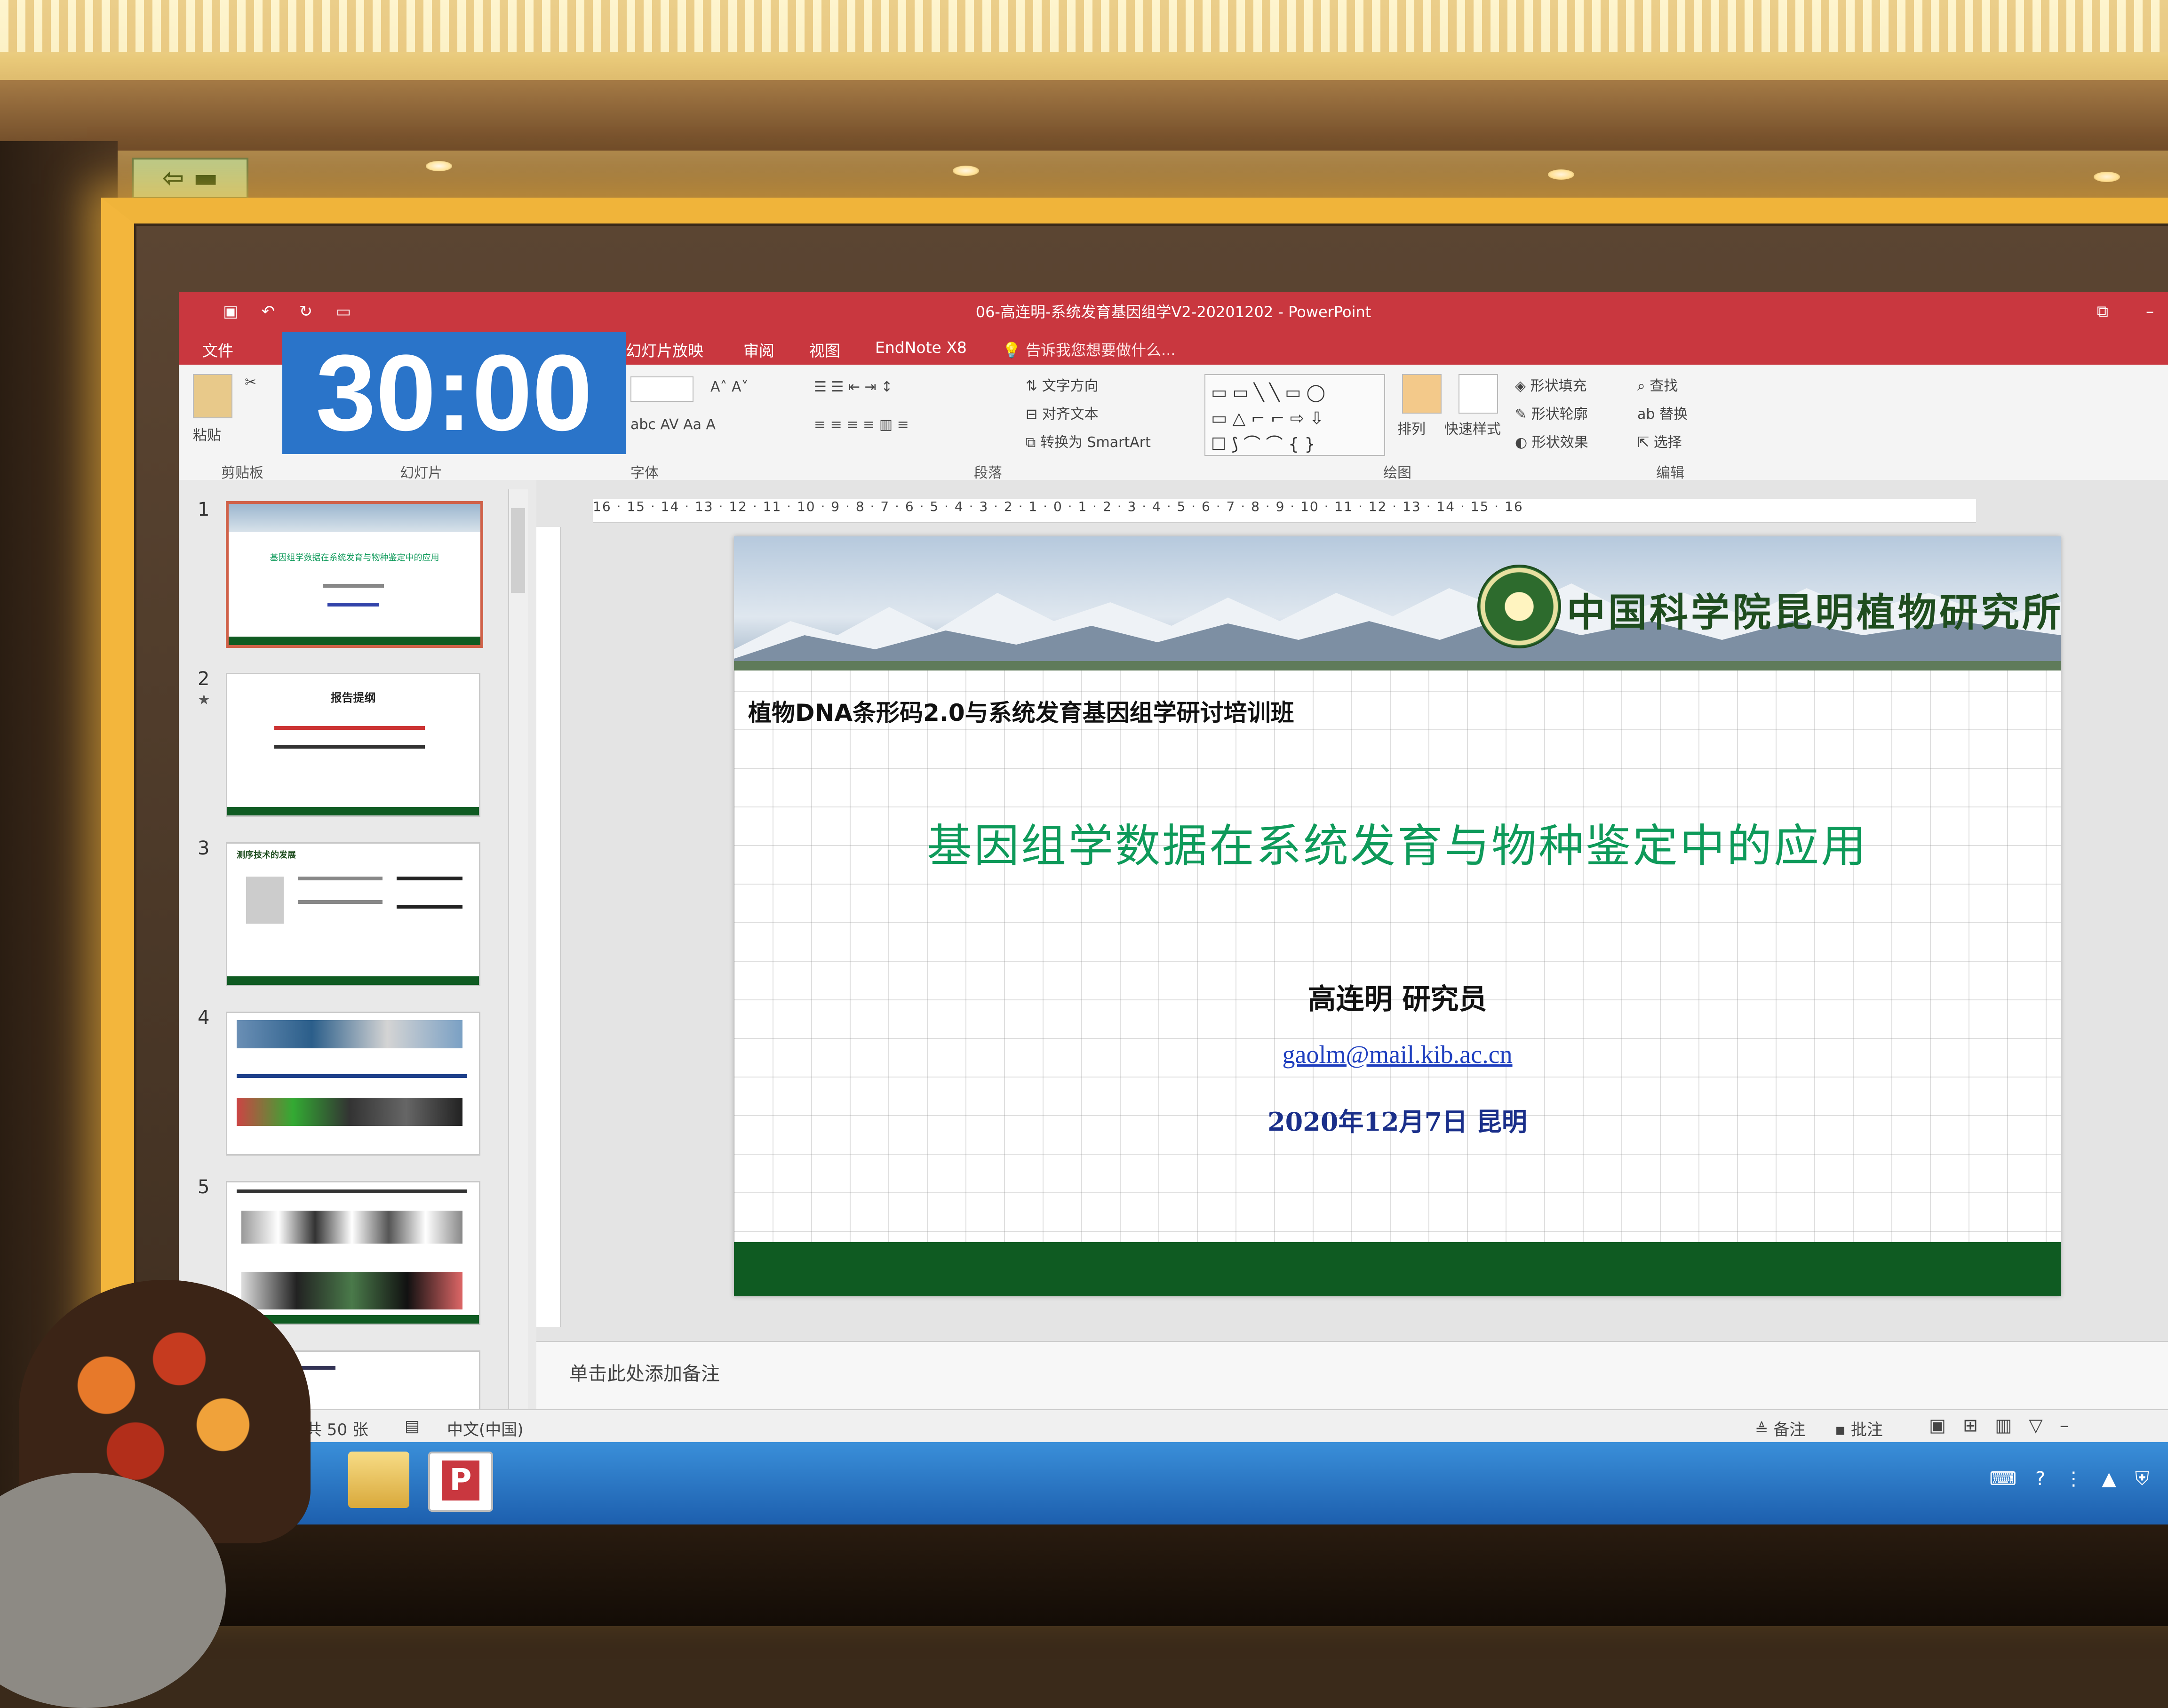 The width and height of the screenshot is (2168, 1708). What do you see at coordinates (1084, 1573) in the screenshot?
I see `floor` at bounding box center [1084, 1573].